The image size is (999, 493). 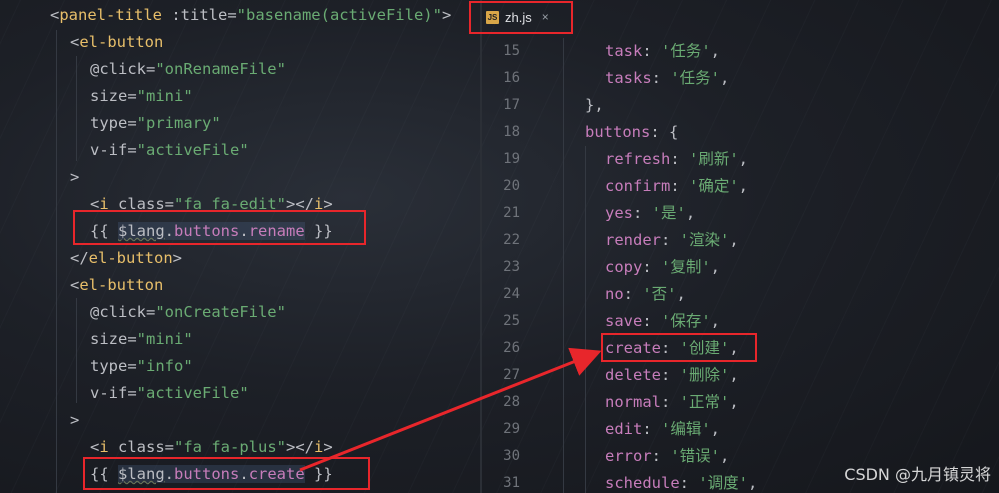 I want to click on code-line: task: '任务',, so click(x=662, y=51).